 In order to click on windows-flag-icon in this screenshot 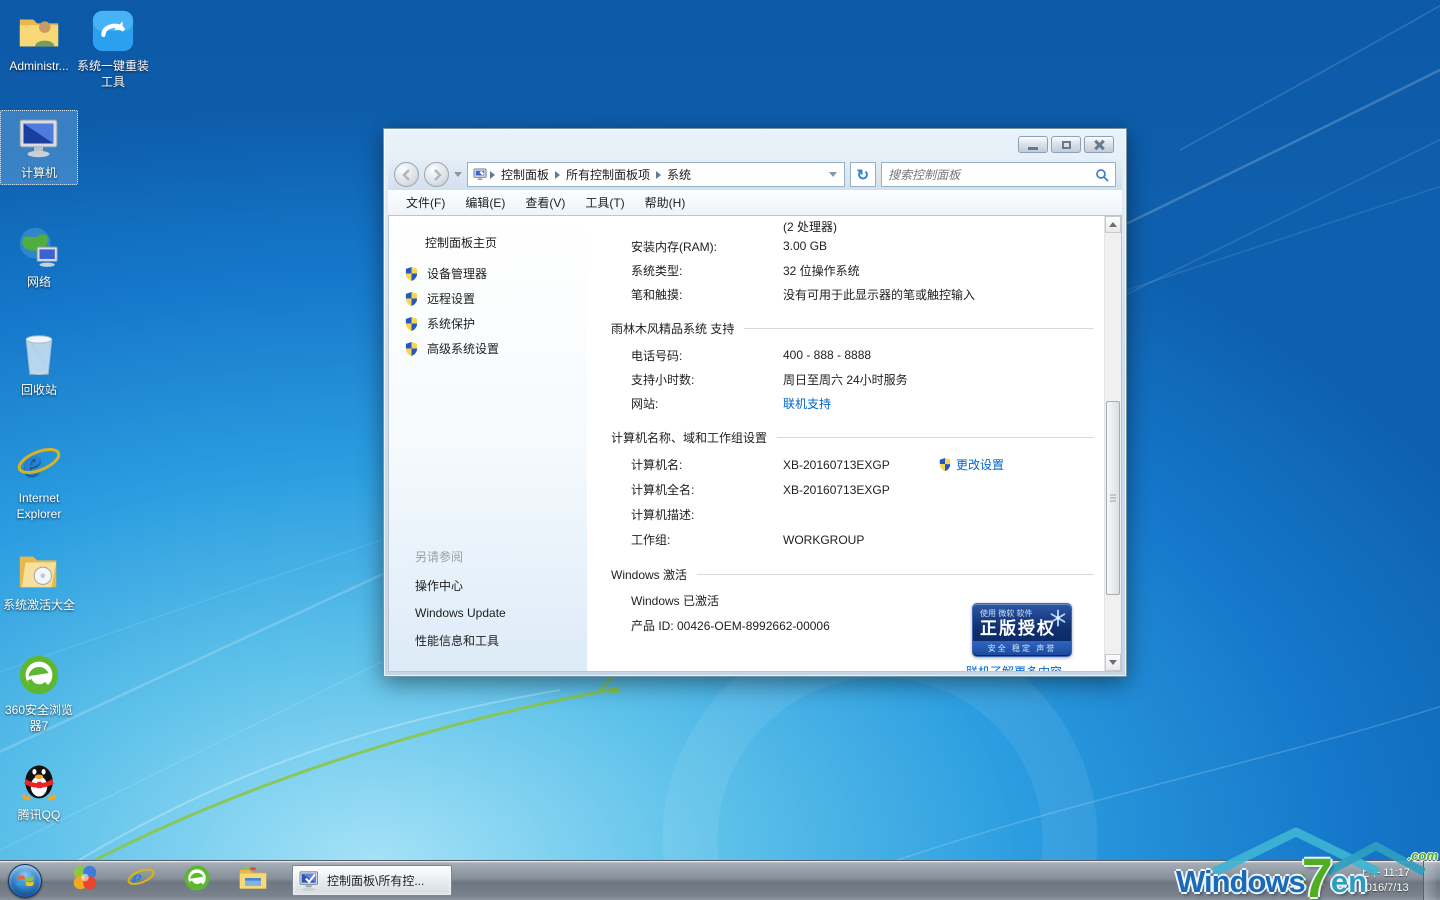, I will do `click(25, 881)`.